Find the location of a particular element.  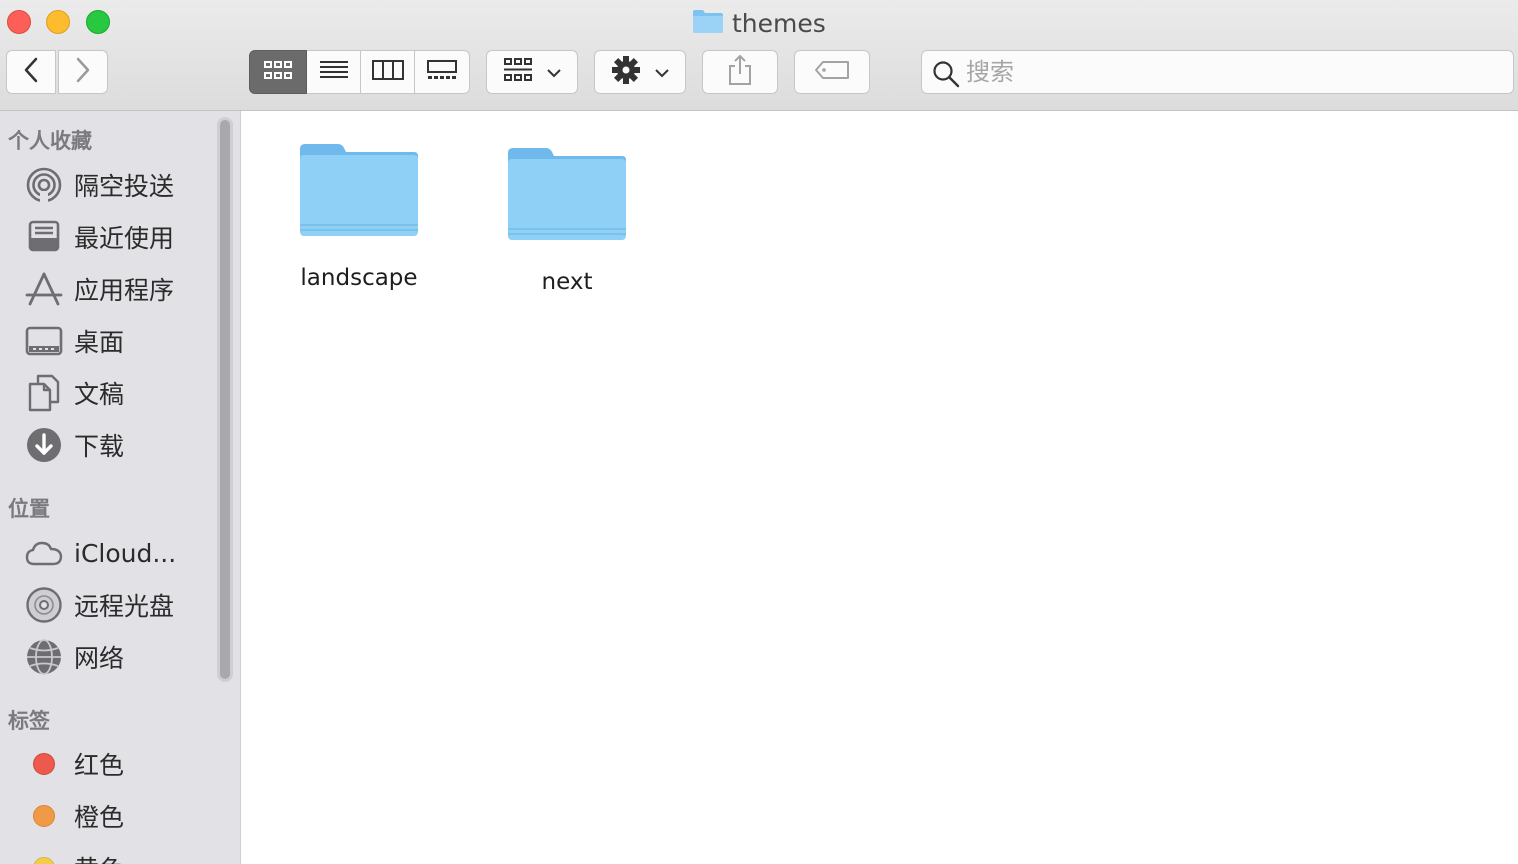

list-icon is located at coordinates (334, 72).